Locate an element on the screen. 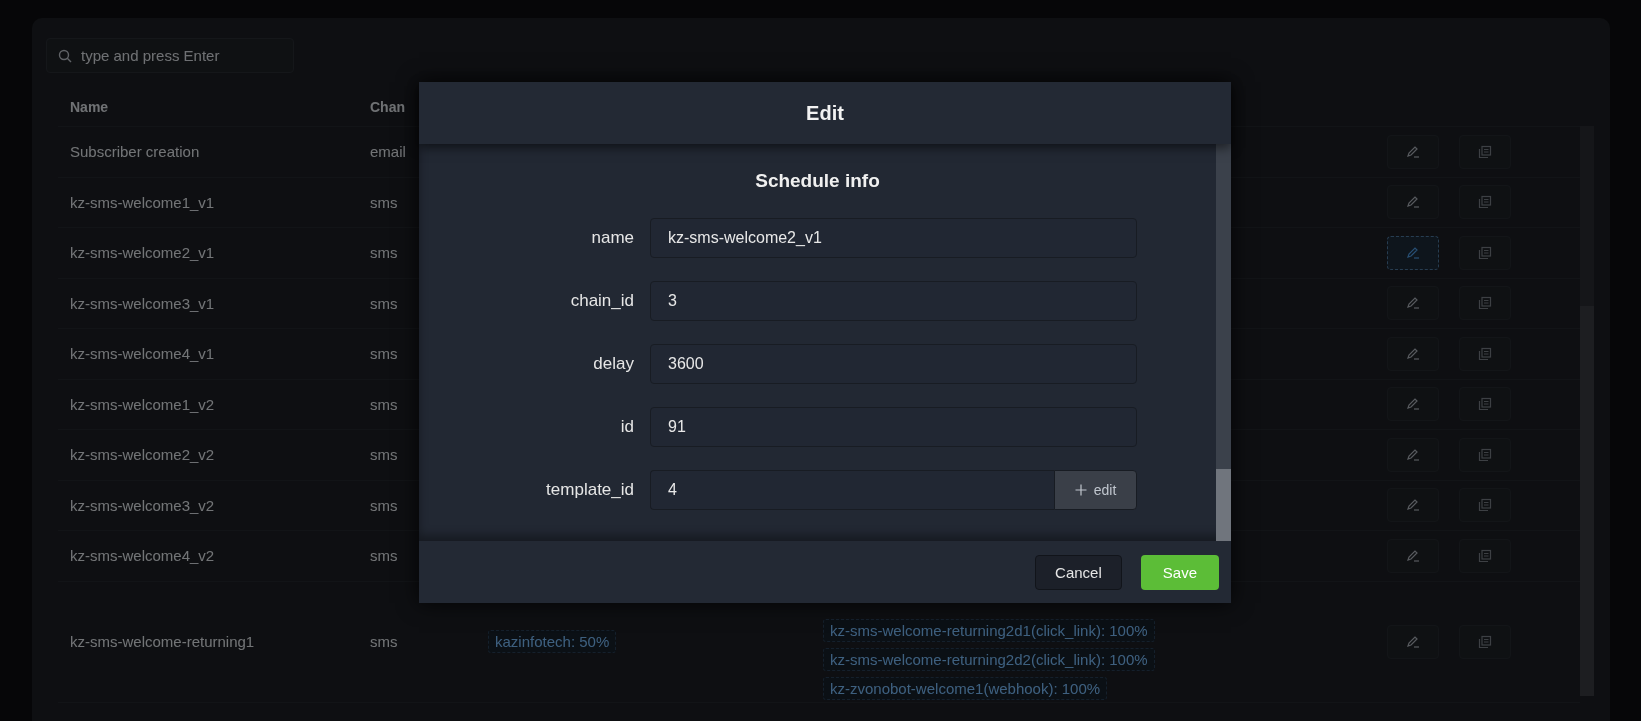 The height and width of the screenshot is (721, 1641). field-label: id is located at coordinates (626, 427).